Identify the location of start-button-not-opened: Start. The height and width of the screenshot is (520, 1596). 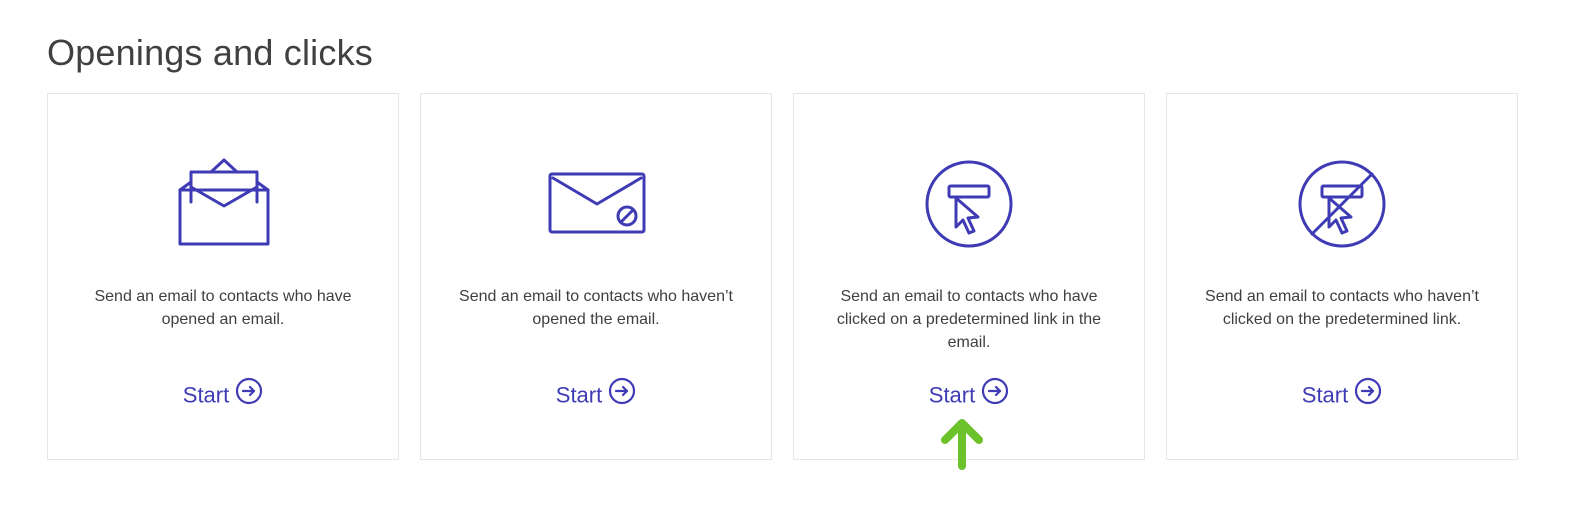
(596, 395).